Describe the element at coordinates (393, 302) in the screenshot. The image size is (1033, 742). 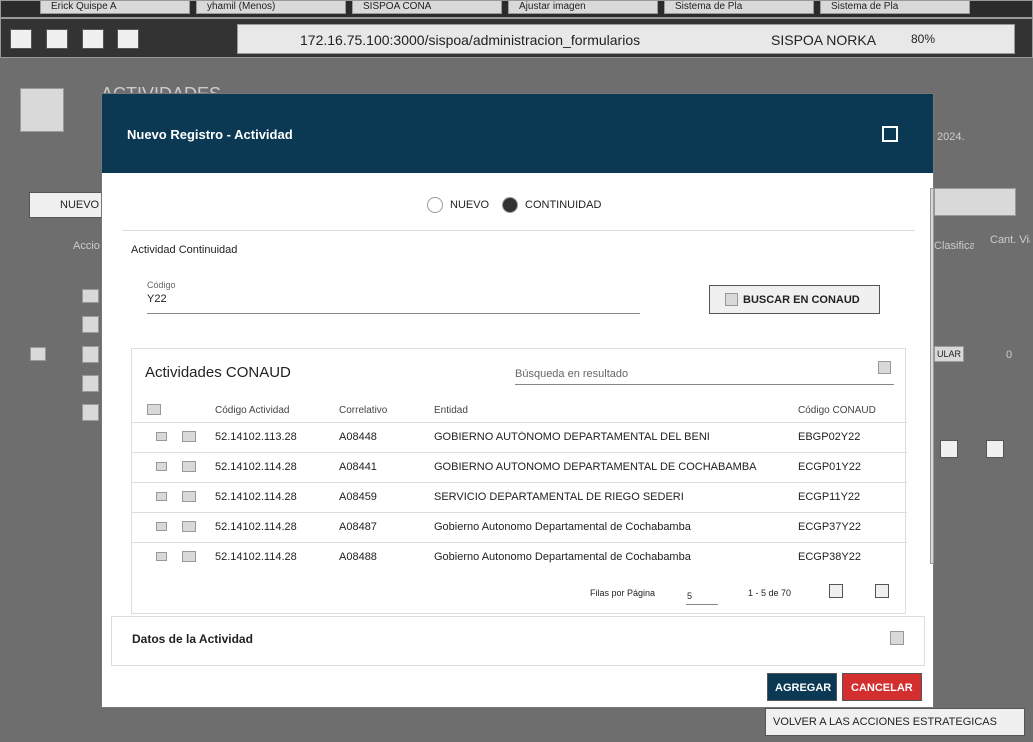
I see `codigo-input: Y22` at that location.